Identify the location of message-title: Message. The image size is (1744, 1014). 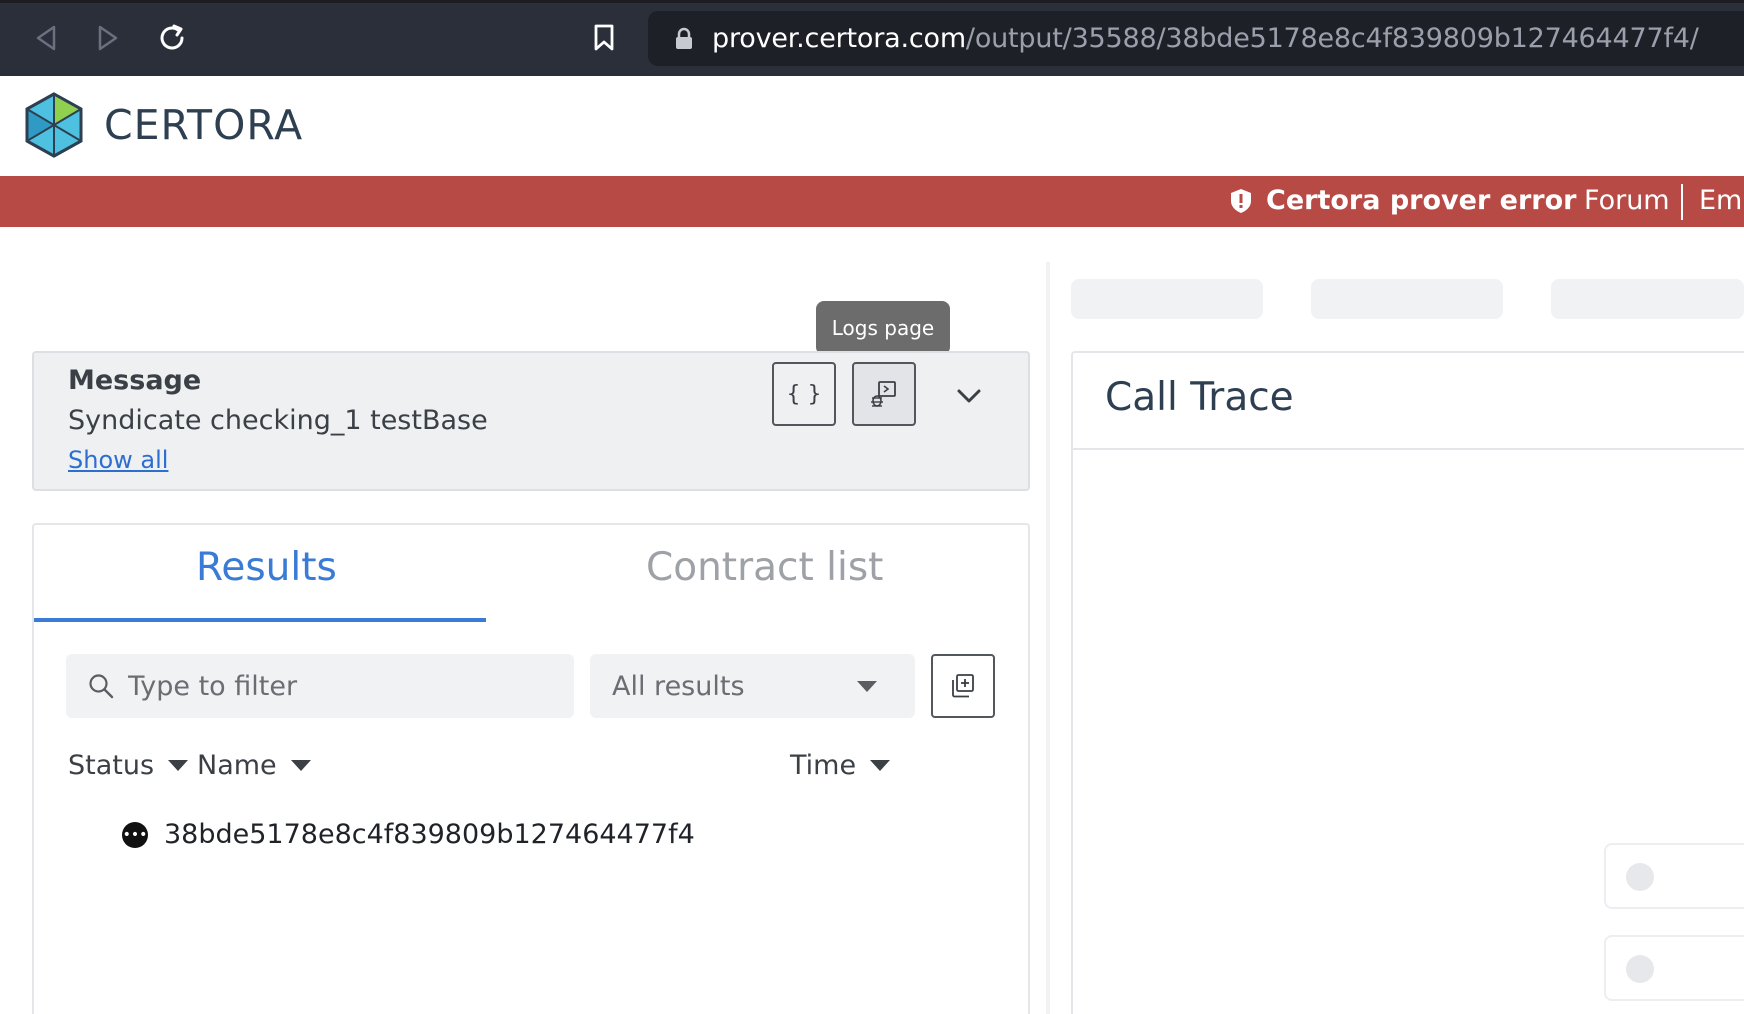
(135, 380).